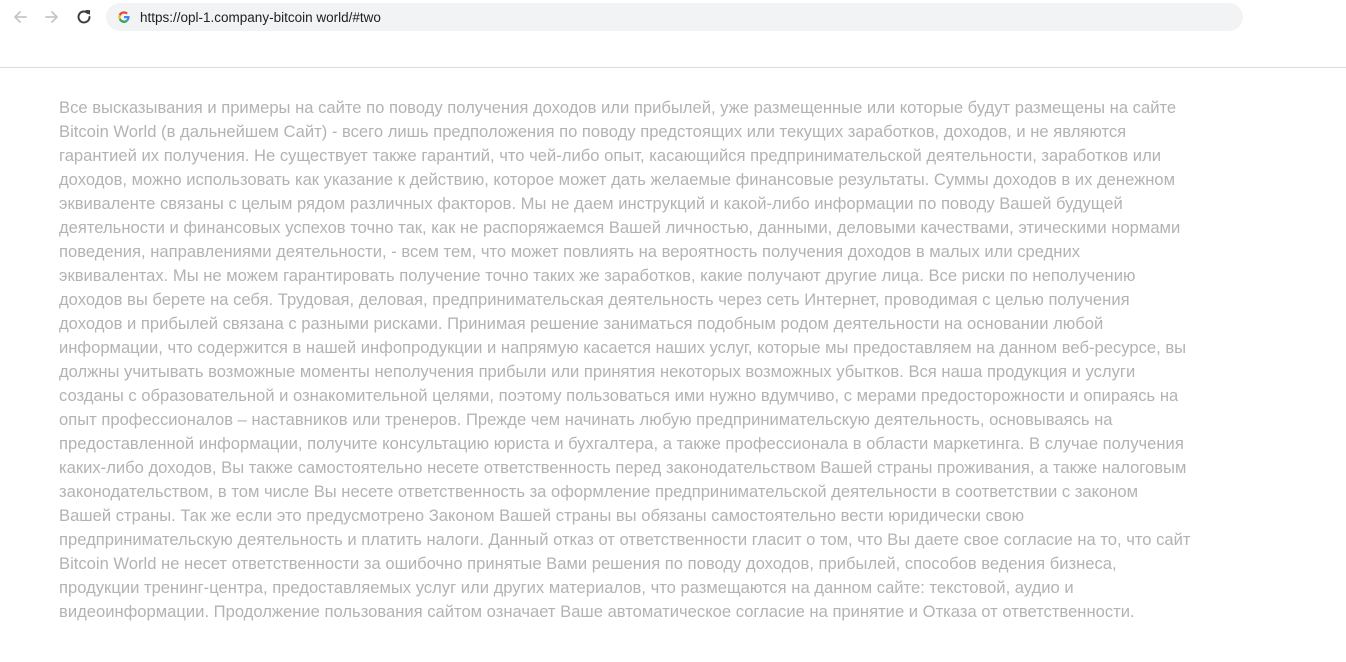  I want to click on back-button, so click(20, 17).